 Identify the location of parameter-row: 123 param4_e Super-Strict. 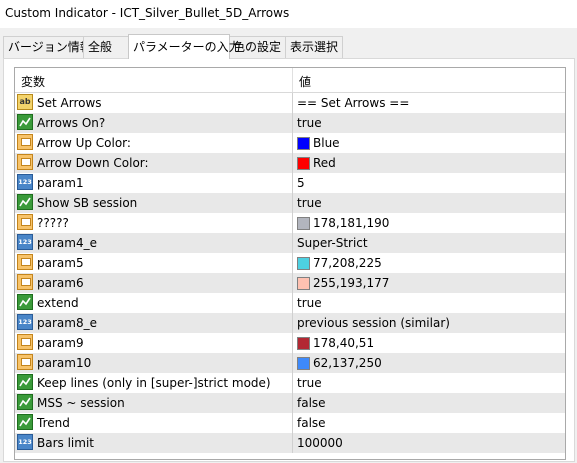
(290, 243).